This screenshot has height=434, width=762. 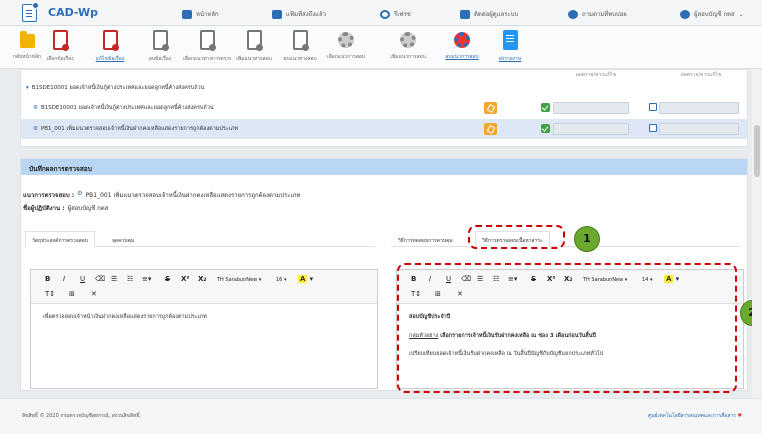 What do you see at coordinates (185, 279) in the screenshot?
I see `superscript-button: X²` at bounding box center [185, 279].